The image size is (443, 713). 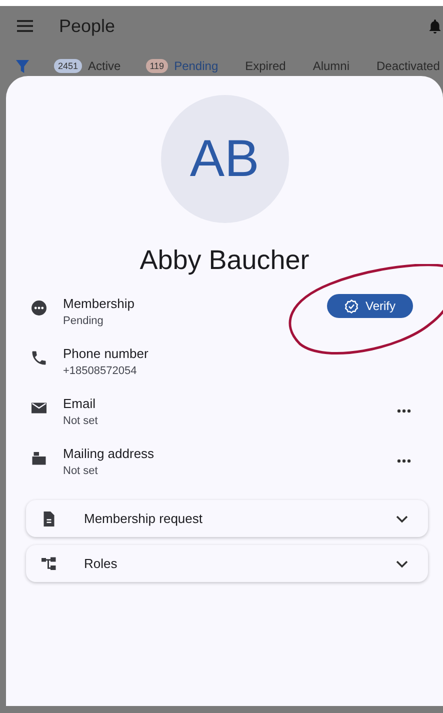 What do you see at coordinates (408, 66) in the screenshot?
I see `filter-tab: Deactivated` at bounding box center [408, 66].